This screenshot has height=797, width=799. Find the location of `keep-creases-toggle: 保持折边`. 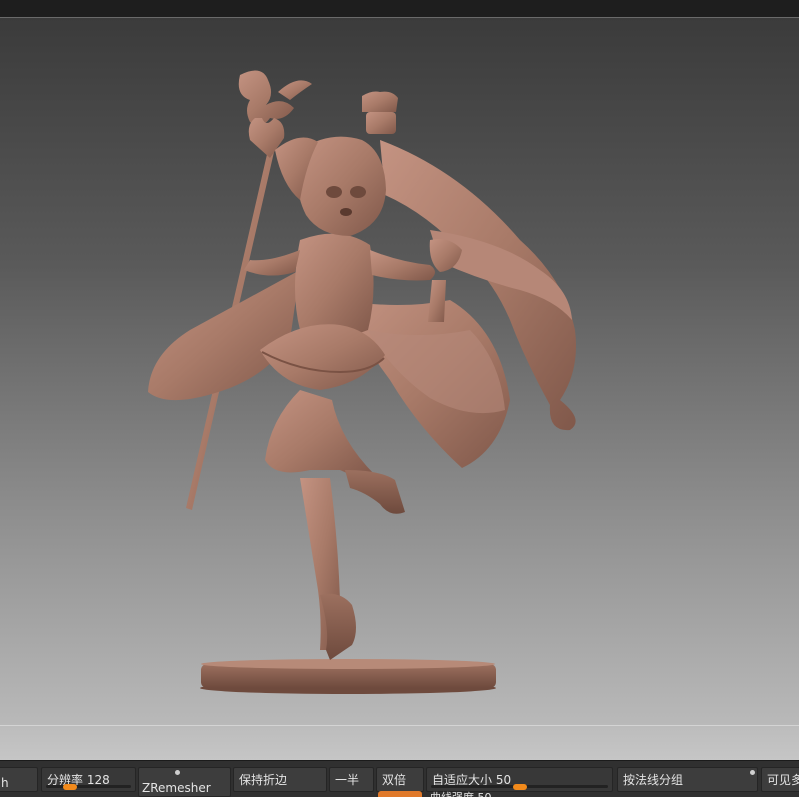

keep-creases-toggle: 保持折边 is located at coordinates (280, 779).